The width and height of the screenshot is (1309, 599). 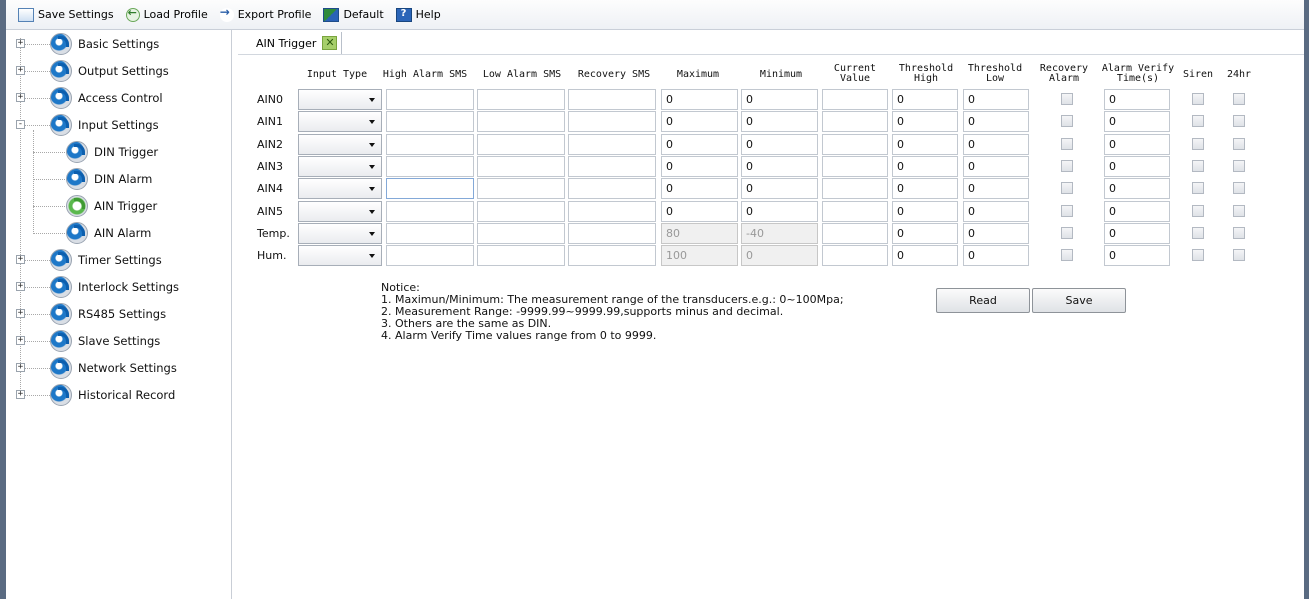 I want to click on tree-item-timer-settings: Timer Settings, so click(x=106, y=260).